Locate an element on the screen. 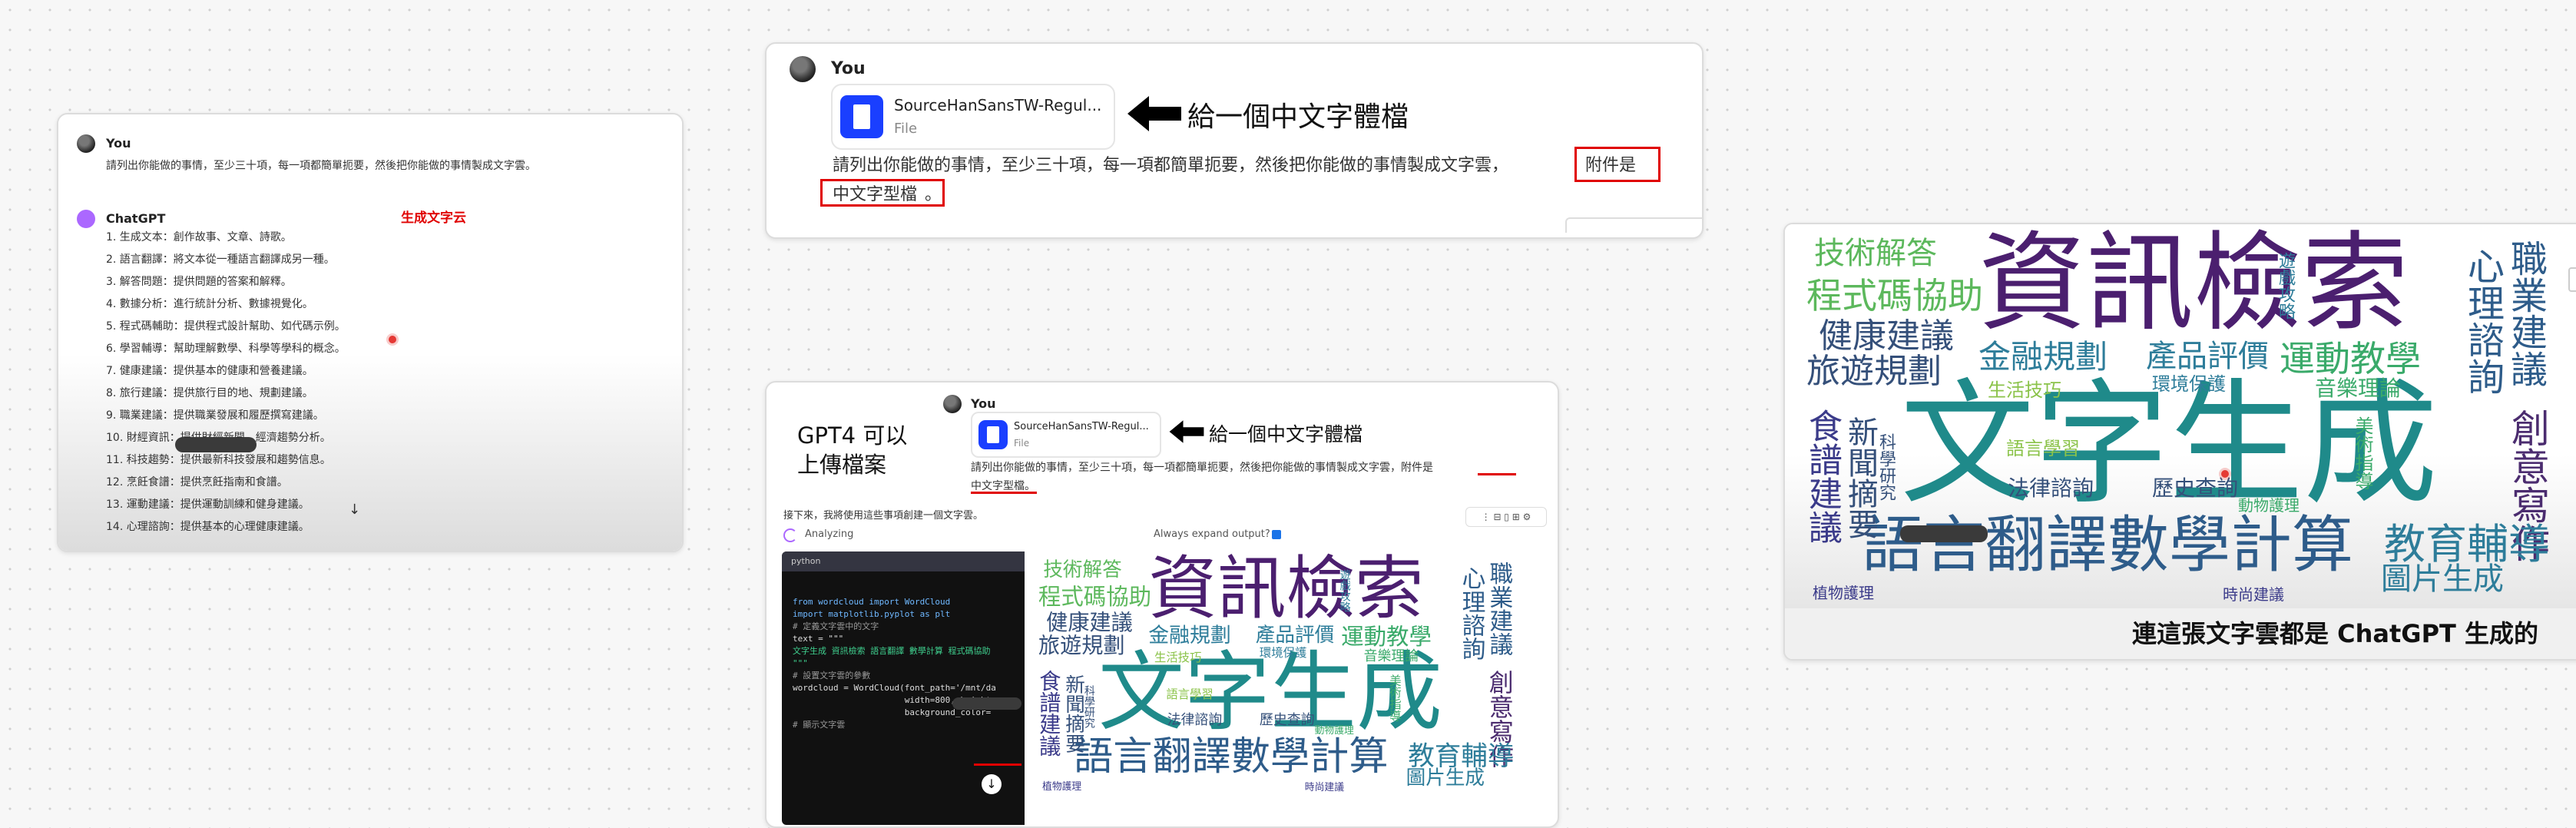 The width and height of the screenshot is (2576, 828). code-line: # 顯示文字雲 is located at coordinates (819, 725).